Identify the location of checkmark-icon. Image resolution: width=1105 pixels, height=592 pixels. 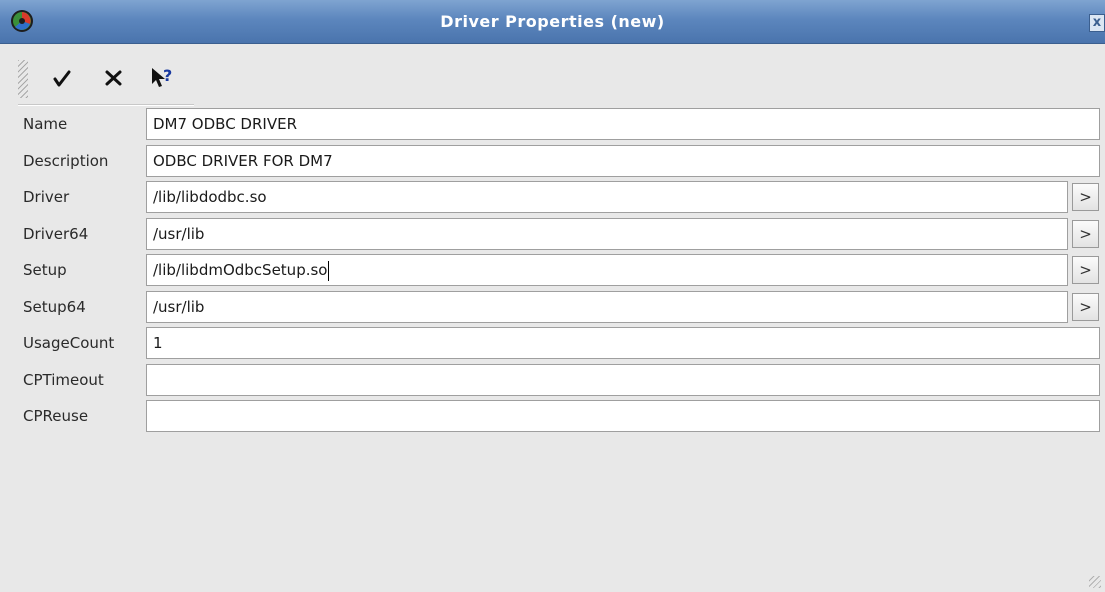
(62, 78).